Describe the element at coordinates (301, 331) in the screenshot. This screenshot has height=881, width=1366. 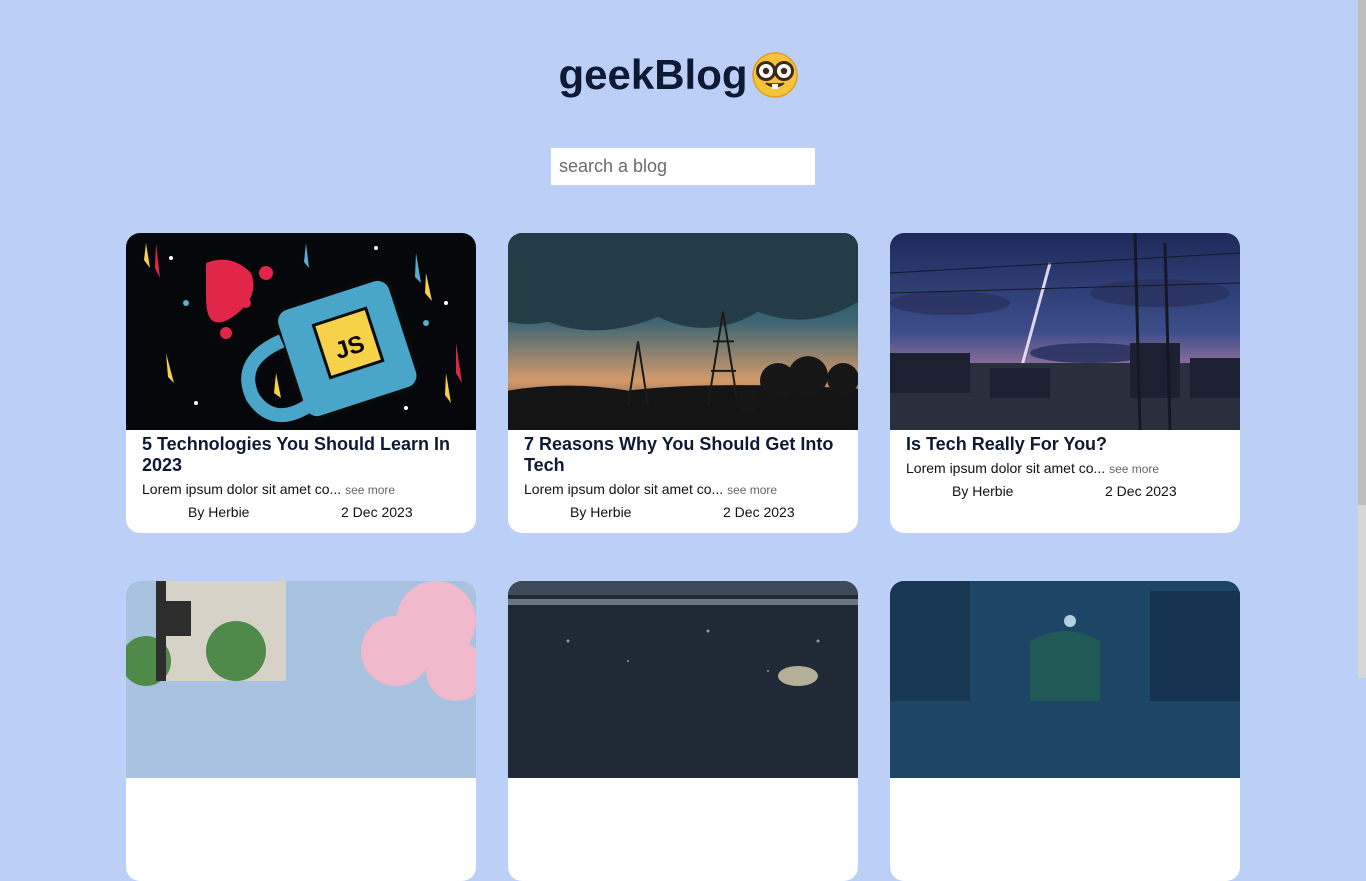
I see `post-thumbnail: JS` at that location.